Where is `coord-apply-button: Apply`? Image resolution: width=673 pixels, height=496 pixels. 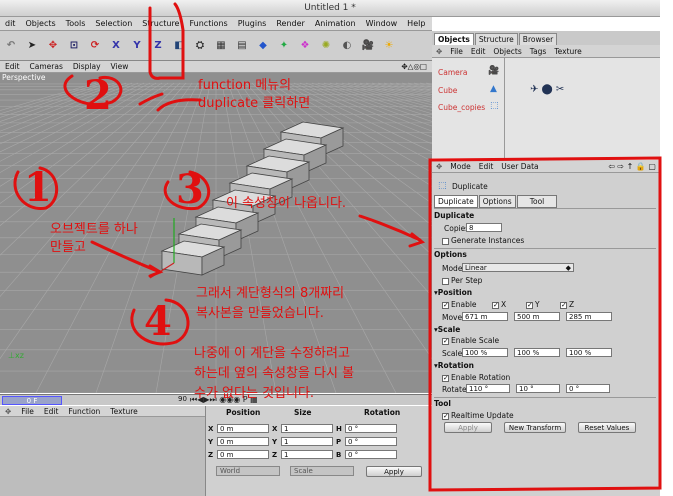
coord-apply-button: Apply is located at coordinates (394, 471).